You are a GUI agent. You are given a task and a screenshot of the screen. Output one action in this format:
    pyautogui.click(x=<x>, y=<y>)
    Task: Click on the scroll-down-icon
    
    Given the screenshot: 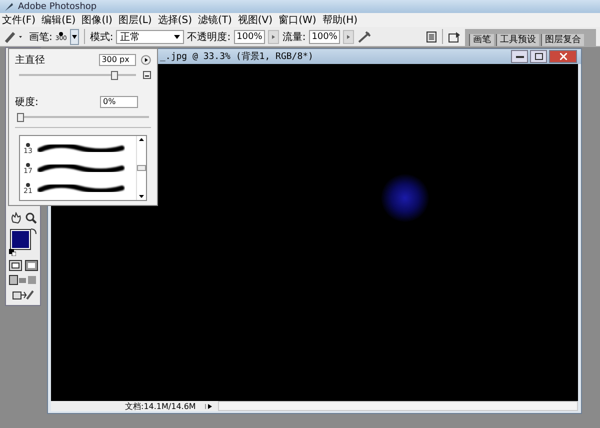 What is the action you would take?
    pyautogui.click(x=141, y=196)
    